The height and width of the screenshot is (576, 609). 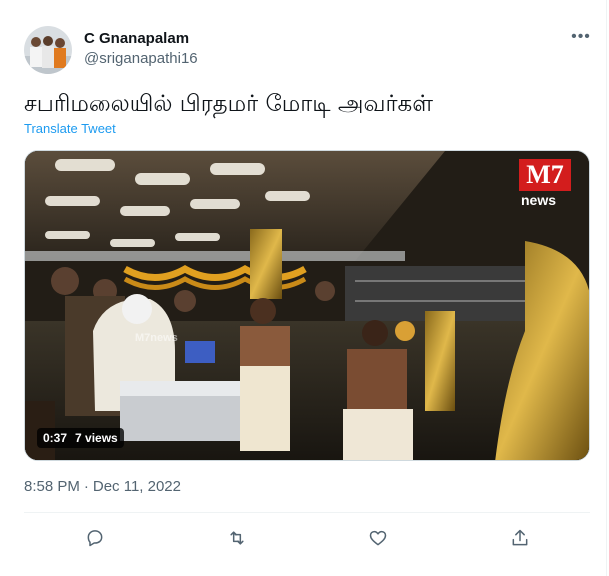 I want to click on translate-tweet-link: Translate Tweet, so click(x=70, y=128).